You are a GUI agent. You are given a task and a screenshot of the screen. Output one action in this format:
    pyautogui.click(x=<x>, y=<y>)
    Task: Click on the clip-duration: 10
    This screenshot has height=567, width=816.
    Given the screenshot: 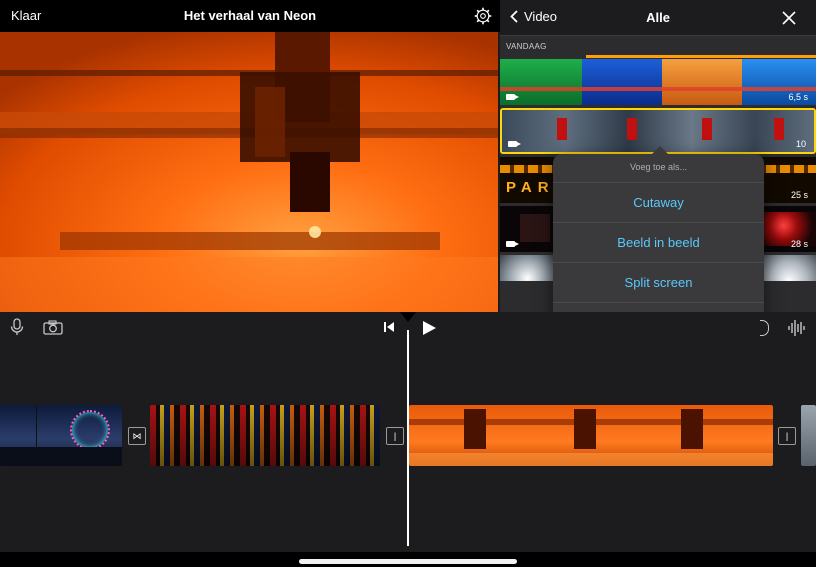 What is the action you would take?
    pyautogui.click(x=800, y=144)
    